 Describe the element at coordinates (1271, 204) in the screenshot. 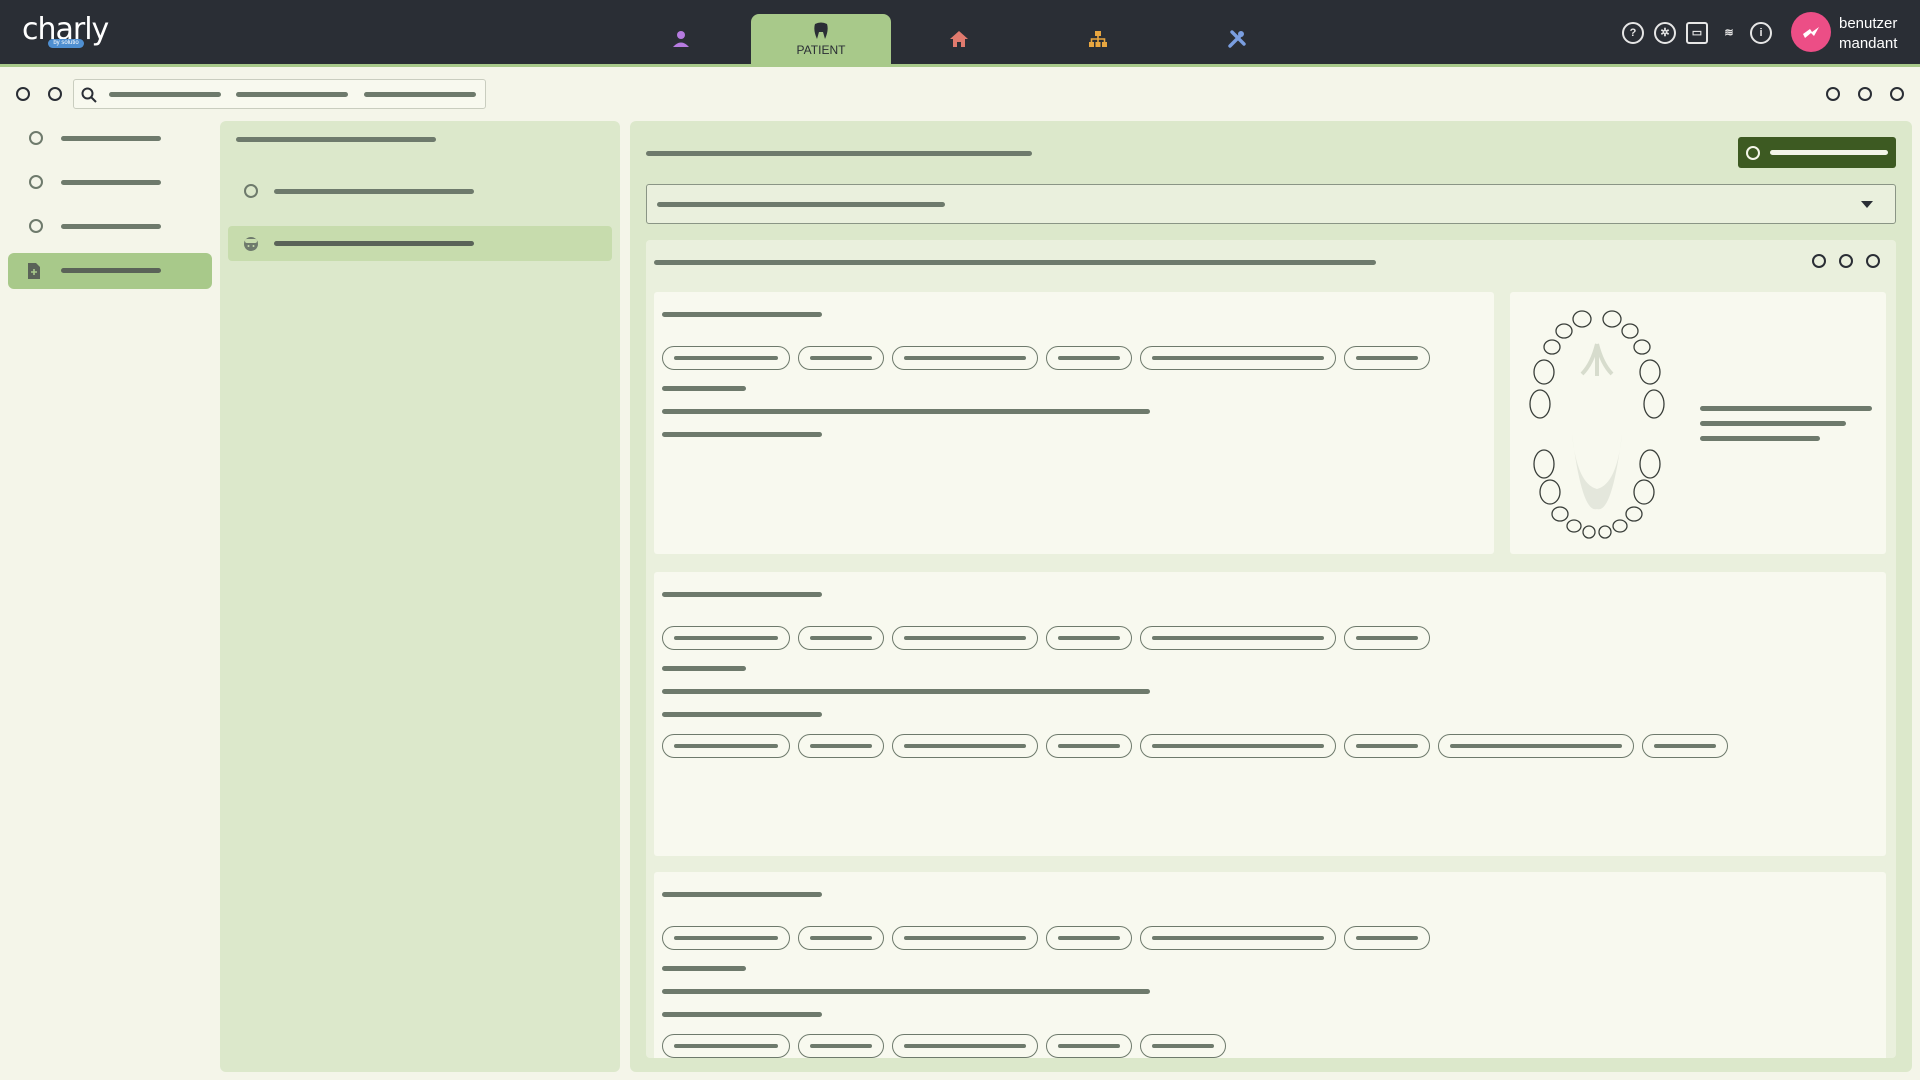

I see `selection-dropdown` at that location.